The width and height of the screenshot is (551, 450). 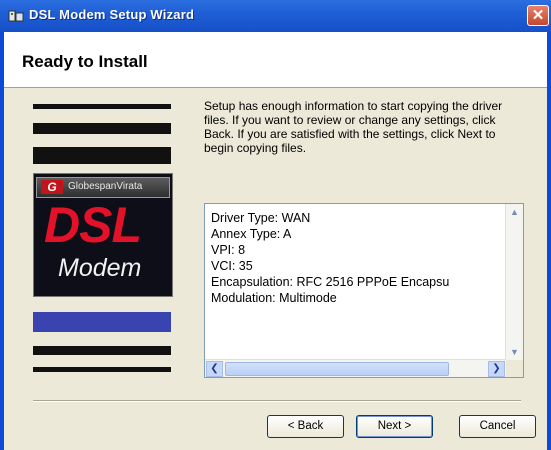 What do you see at coordinates (102, 322) in the screenshot?
I see `decorative-bar-blue` at bounding box center [102, 322].